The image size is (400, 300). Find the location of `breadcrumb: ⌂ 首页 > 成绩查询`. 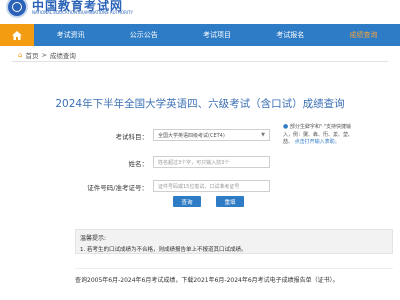

breadcrumb: ⌂ 首页 > 成绩查询 is located at coordinates (47, 55).